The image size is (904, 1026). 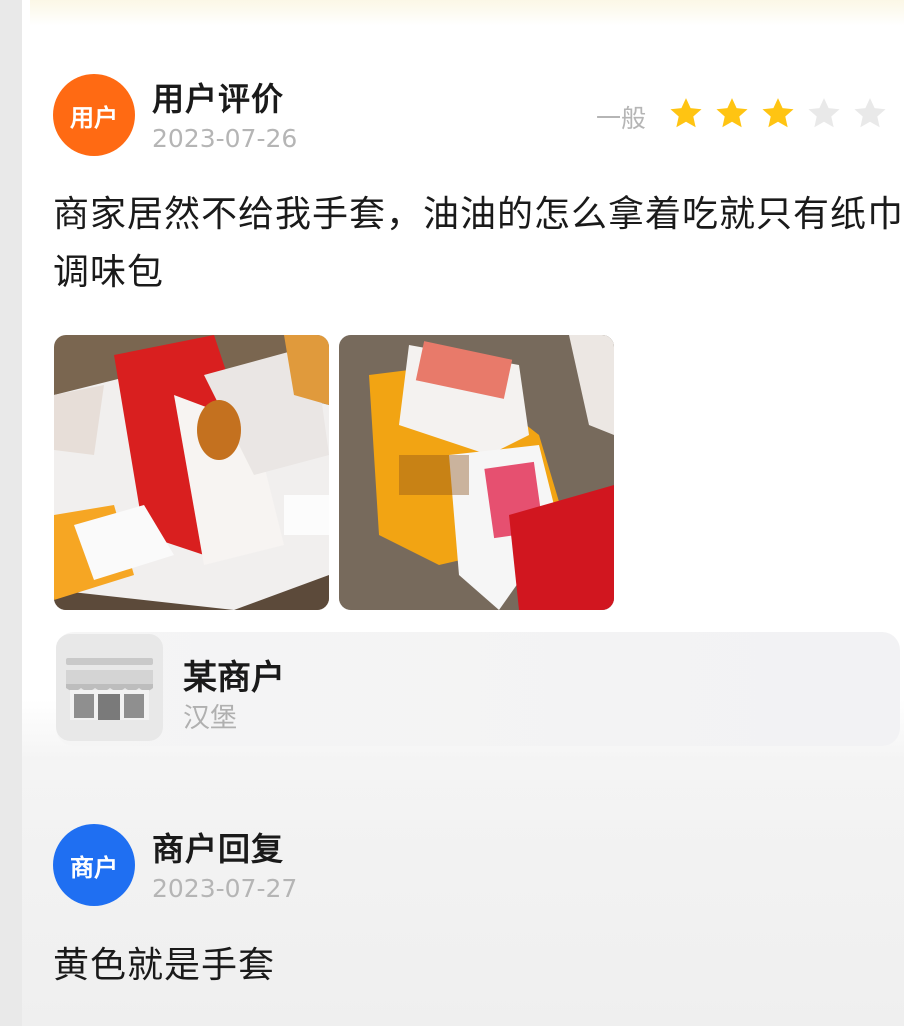 What do you see at coordinates (218, 849) in the screenshot?
I see `reply-title: 商户回复` at bounding box center [218, 849].